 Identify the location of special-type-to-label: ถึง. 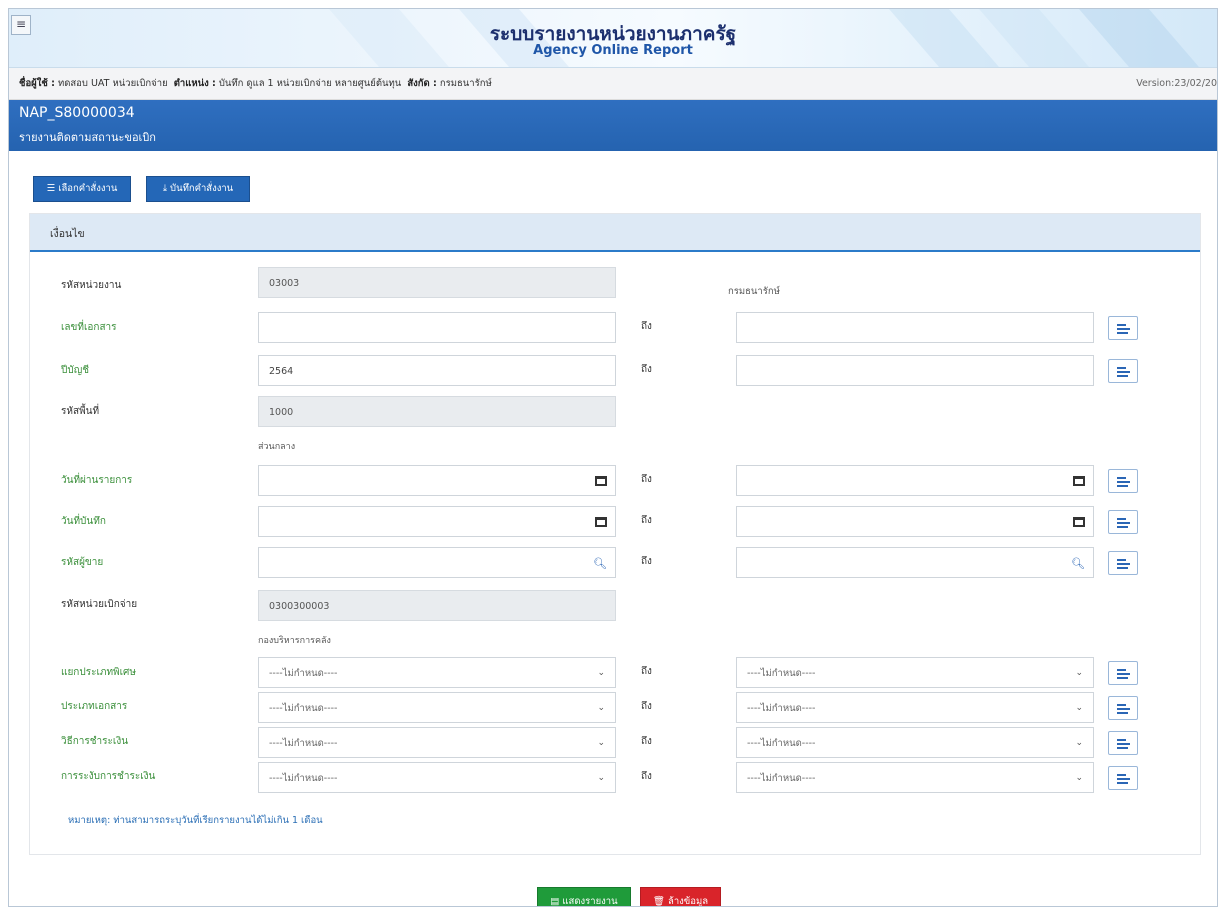
(646, 671).